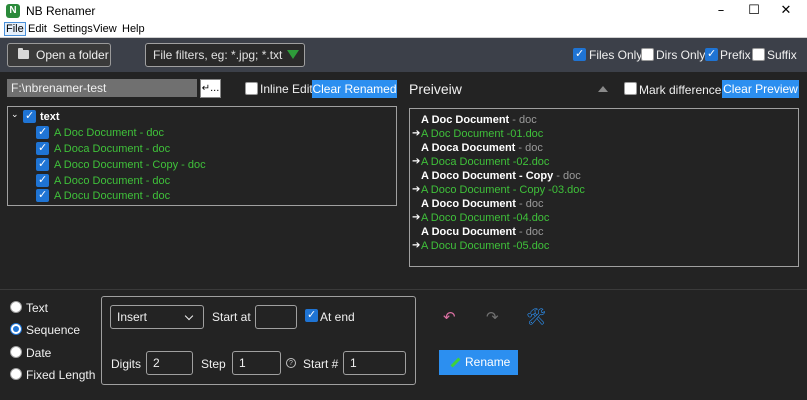 Image resolution: width=807 pixels, height=400 pixels. Describe the element at coordinates (602, 177) in the screenshot. I see `preview-row: A Doco Document - Copy - doc` at that location.